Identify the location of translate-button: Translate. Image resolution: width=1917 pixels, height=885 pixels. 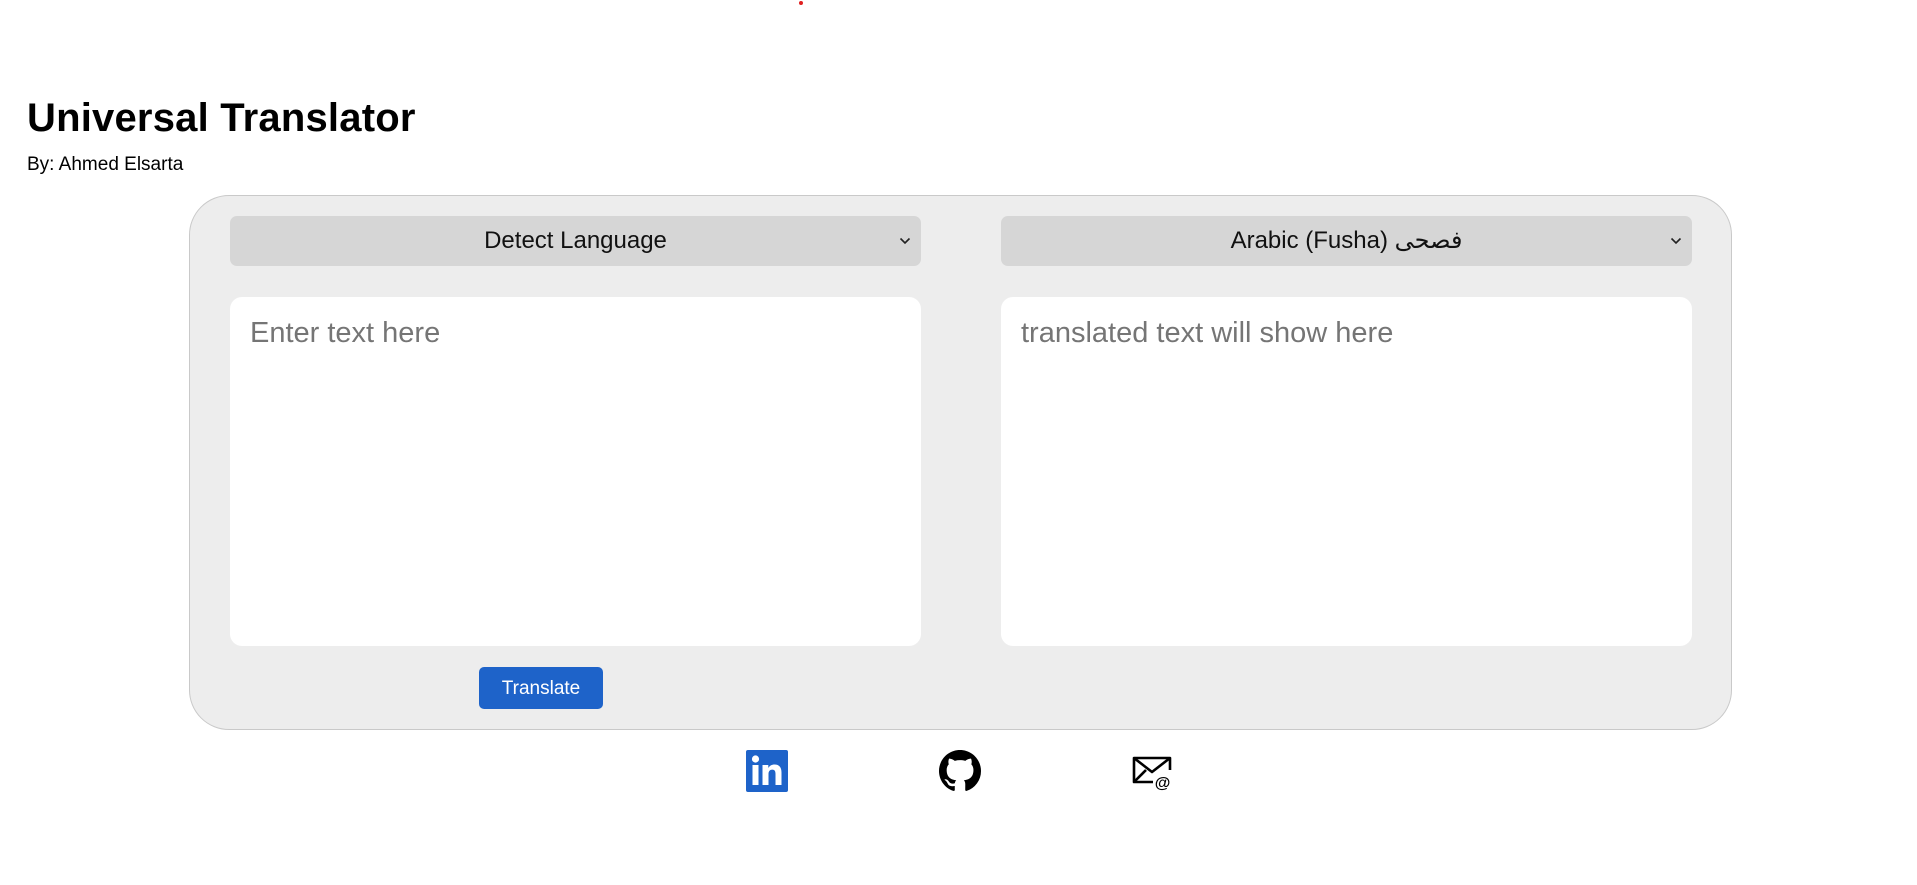
(541, 688).